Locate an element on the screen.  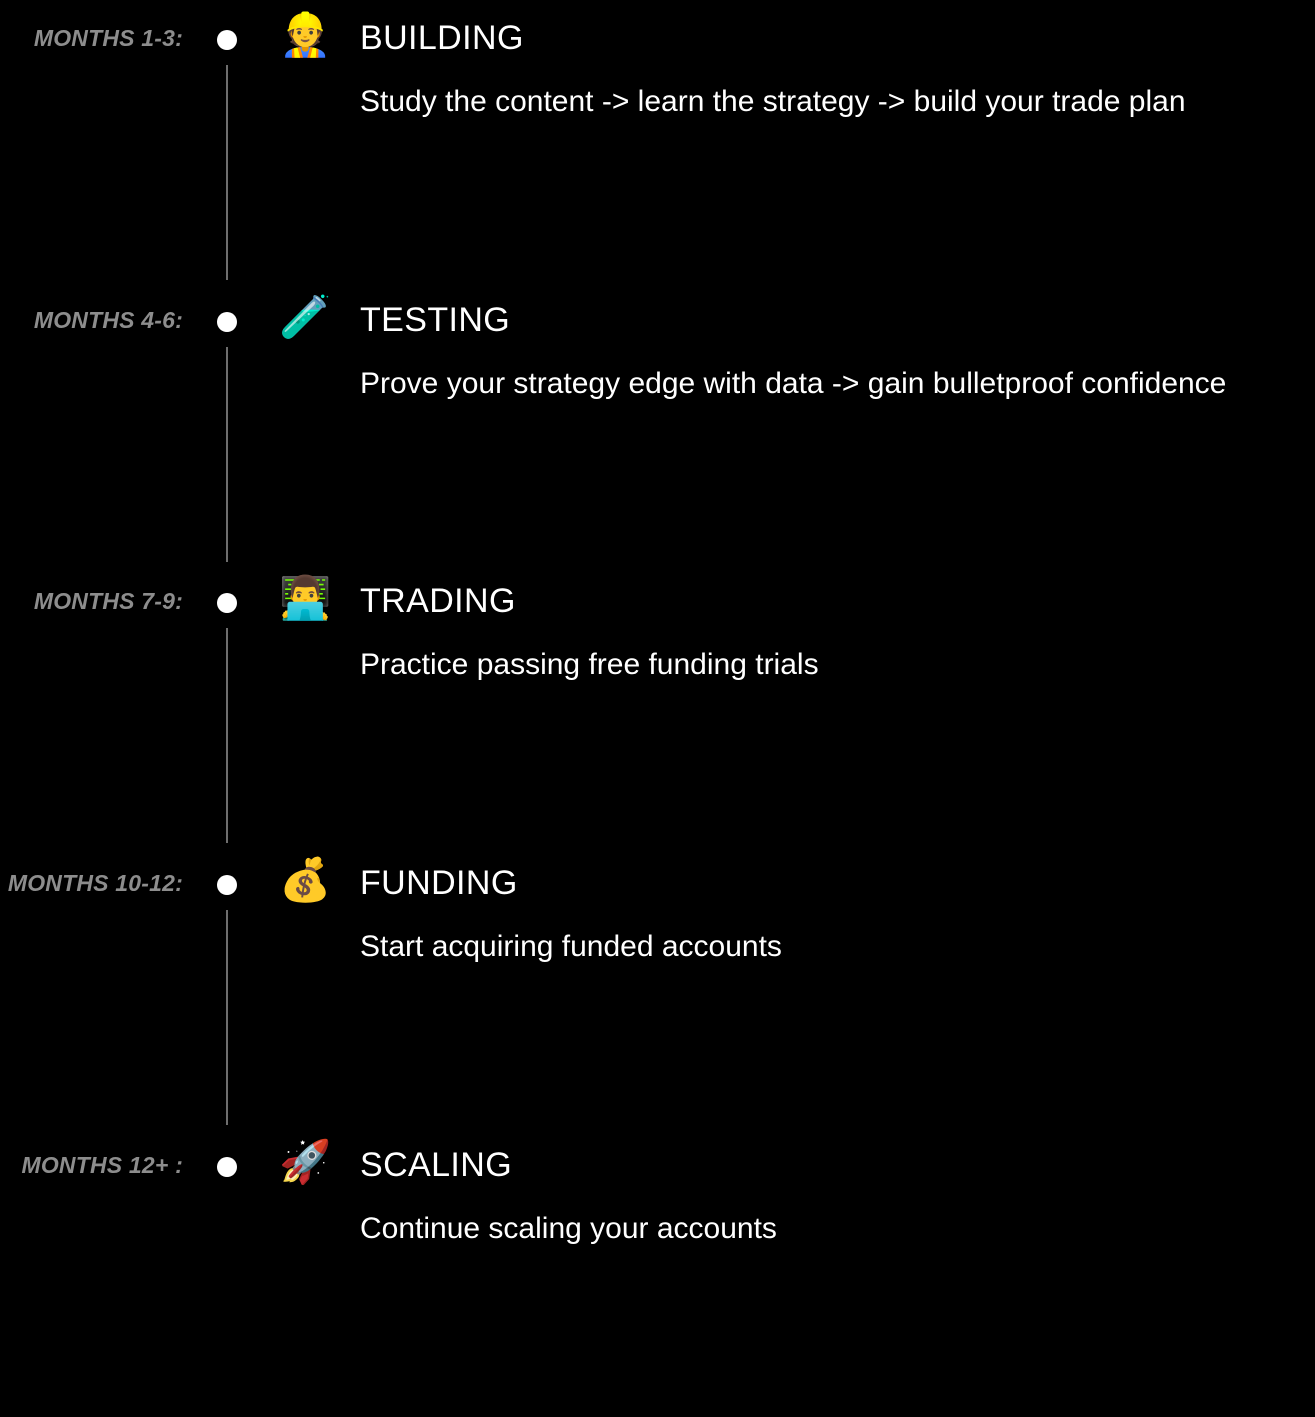
stage-title: SCALING is located at coordinates (436, 1165).